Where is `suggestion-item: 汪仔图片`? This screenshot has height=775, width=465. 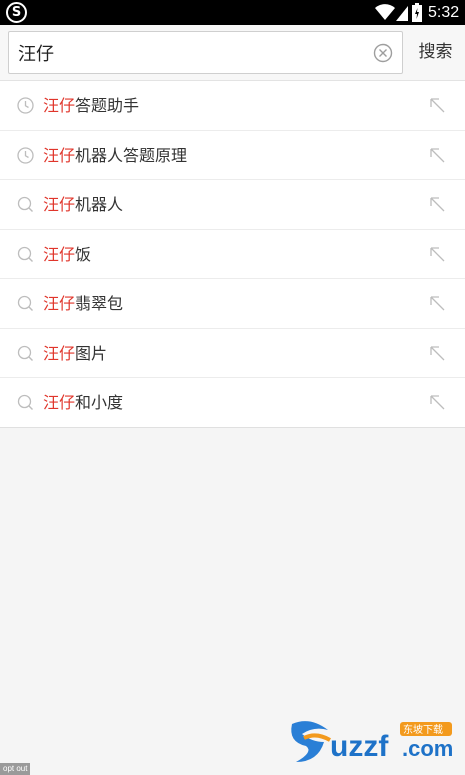
suggestion-item: 汪仔图片 is located at coordinates (232, 353).